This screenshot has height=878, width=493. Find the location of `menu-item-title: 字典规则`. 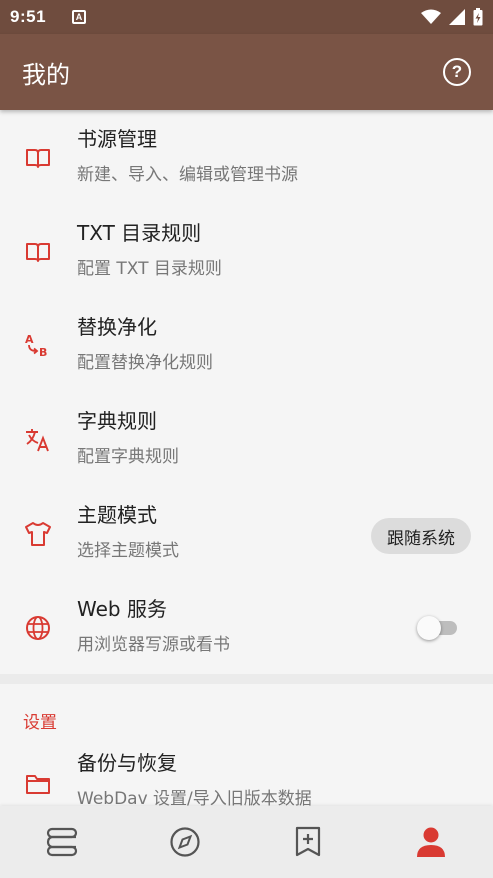

menu-item-title: 字典规则 is located at coordinates (117, 421).